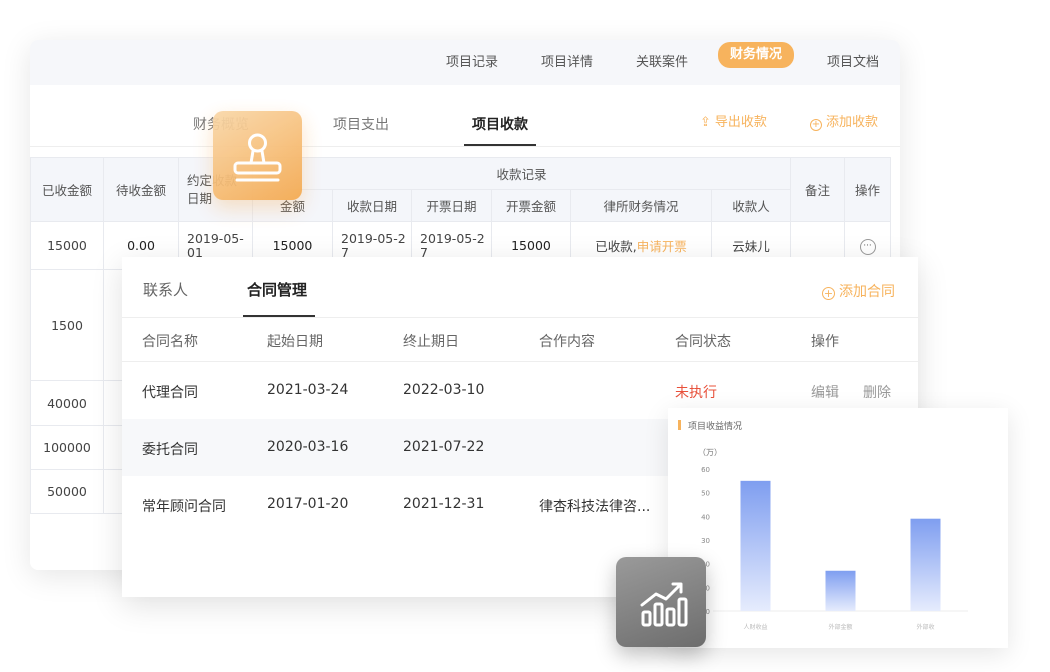  What do you see at coordinates (662, 246) in the screenshot?
I see `apply-invoice-link: 申请开票` at bounding box center [662, 246].